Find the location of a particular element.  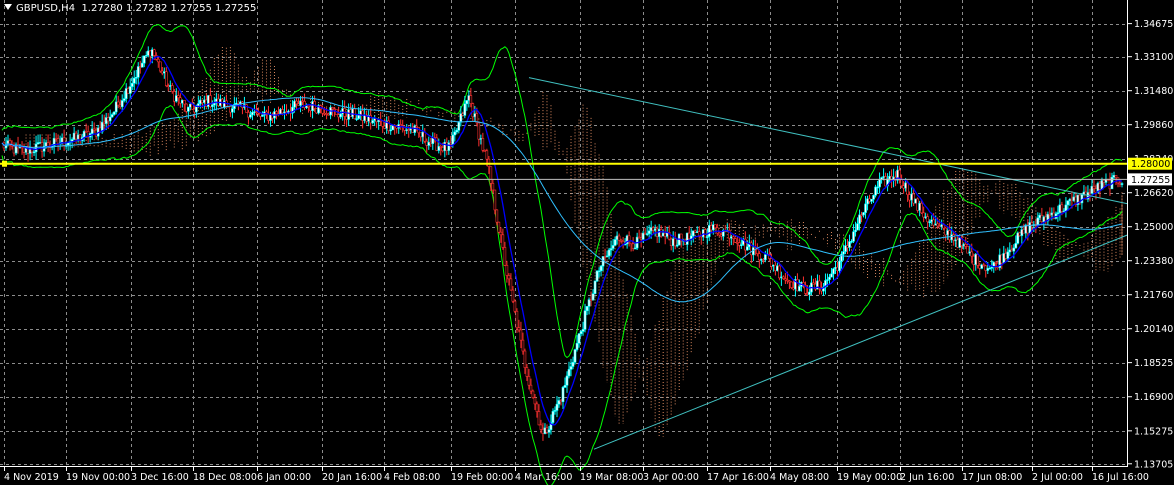

x-tick-label: 4 Mar 16:00 is located at coordinates (543, 477).